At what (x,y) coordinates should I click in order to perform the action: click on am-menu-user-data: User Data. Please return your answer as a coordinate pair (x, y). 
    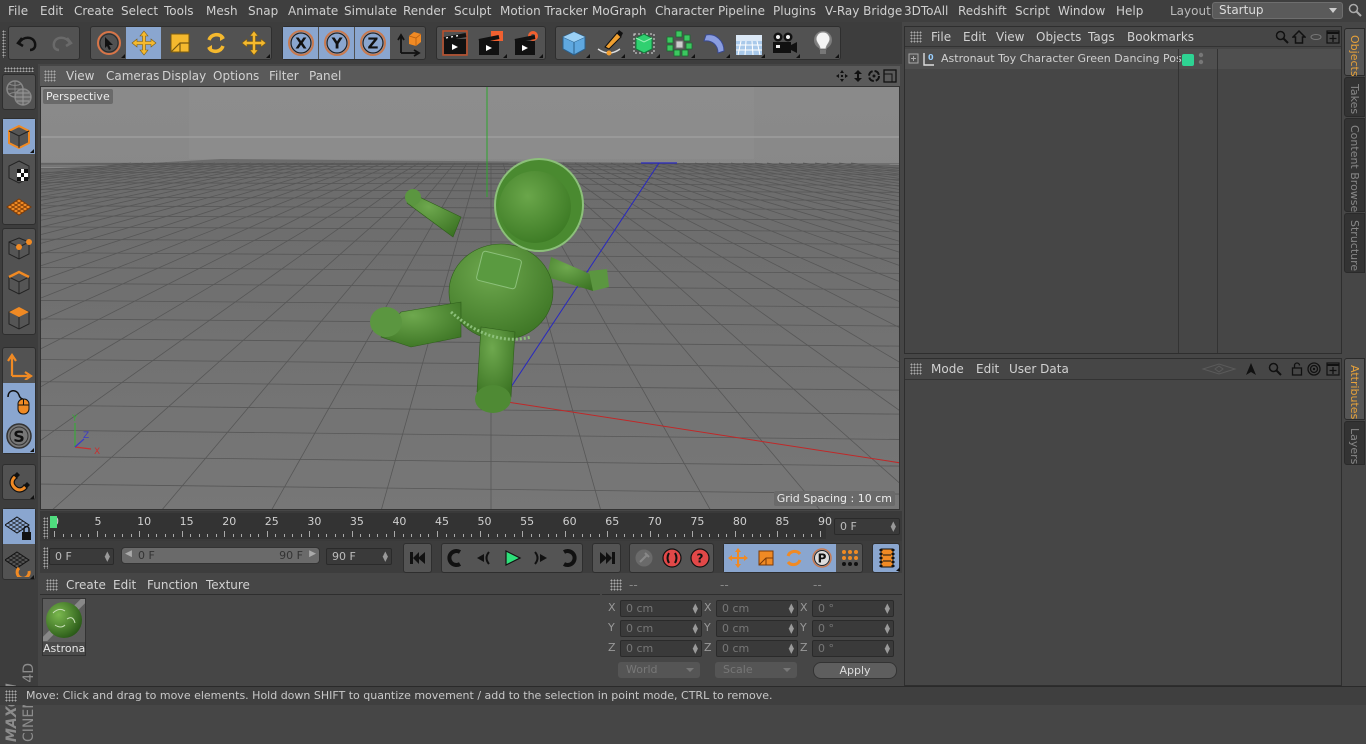
    Looking at the image, I should click on (1039, 369).